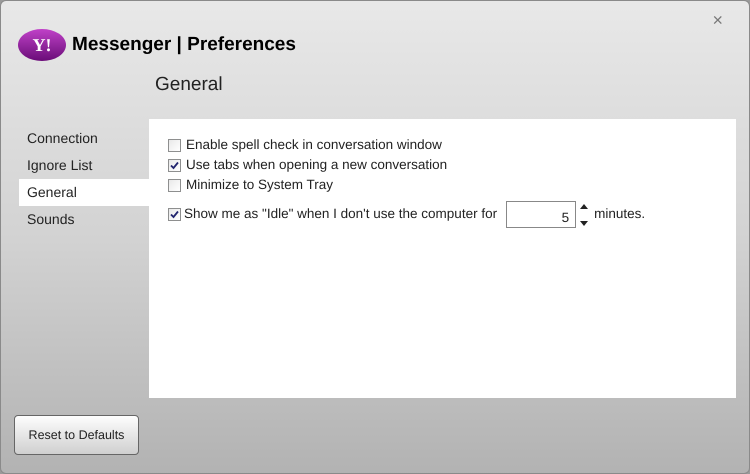 Image resolution: width=750 pixels, height=474 pixels. I want to click on option-label: Minimize to System Tray, so click(260, 185).